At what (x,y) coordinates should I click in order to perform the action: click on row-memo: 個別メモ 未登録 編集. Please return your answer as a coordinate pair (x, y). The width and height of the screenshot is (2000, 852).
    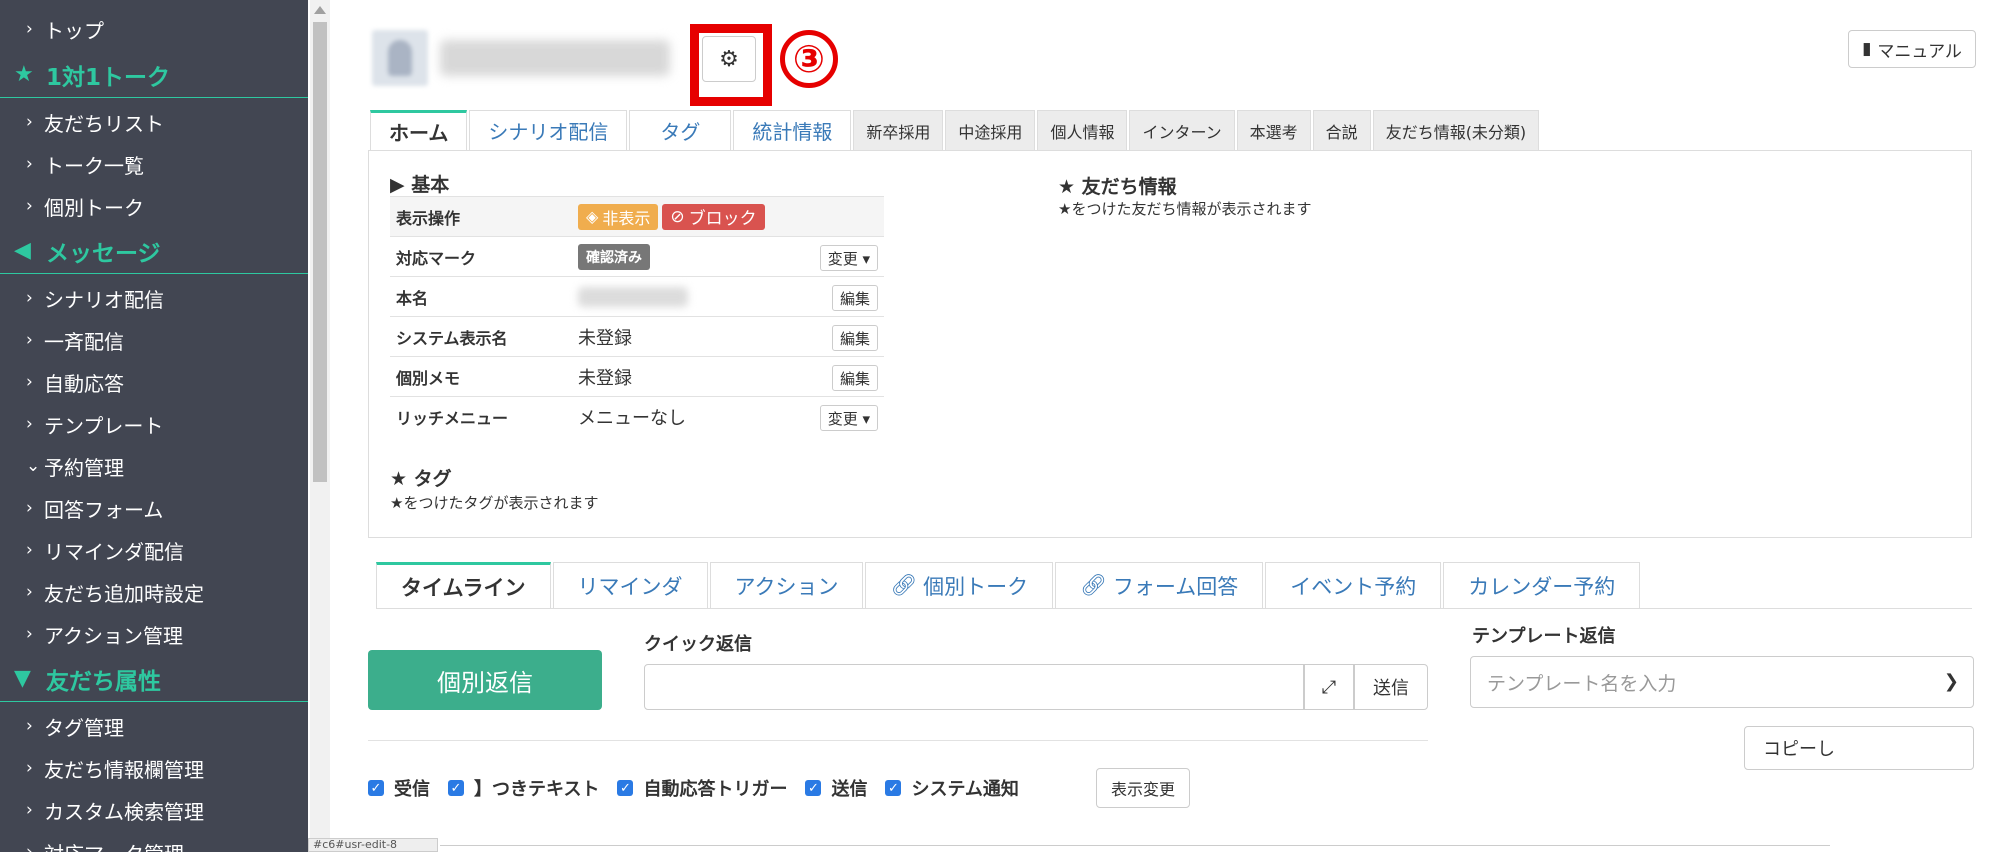
    Looking at the image, I should click on (637, 376).